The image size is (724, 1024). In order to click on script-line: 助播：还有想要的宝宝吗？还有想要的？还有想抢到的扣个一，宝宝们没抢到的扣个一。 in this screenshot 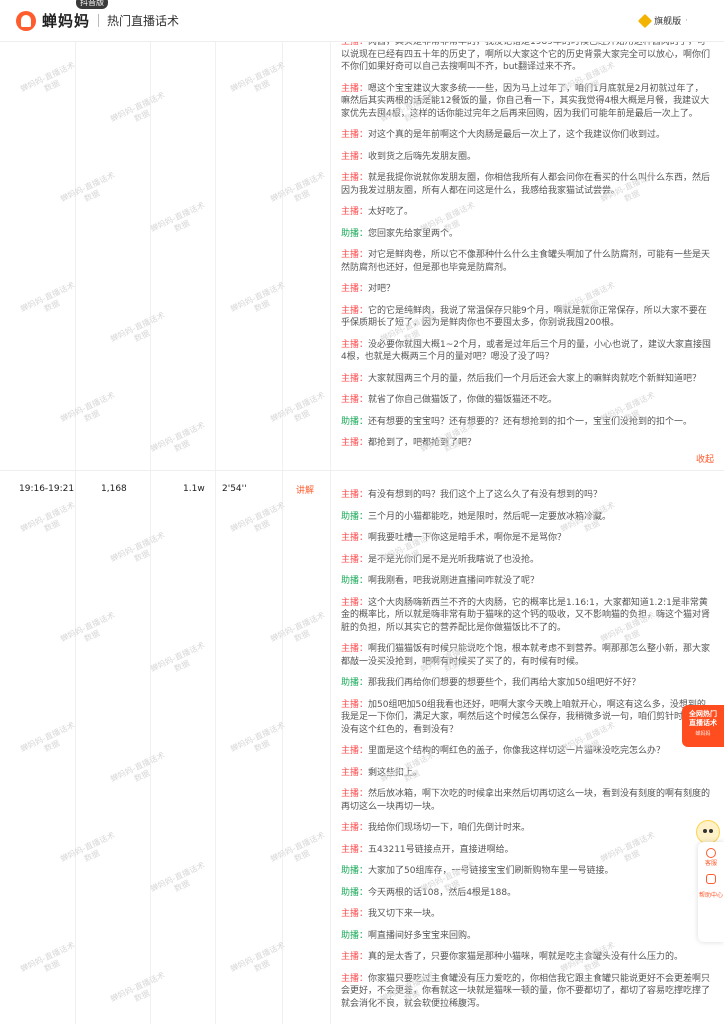, I will do `click(526, 422)`.